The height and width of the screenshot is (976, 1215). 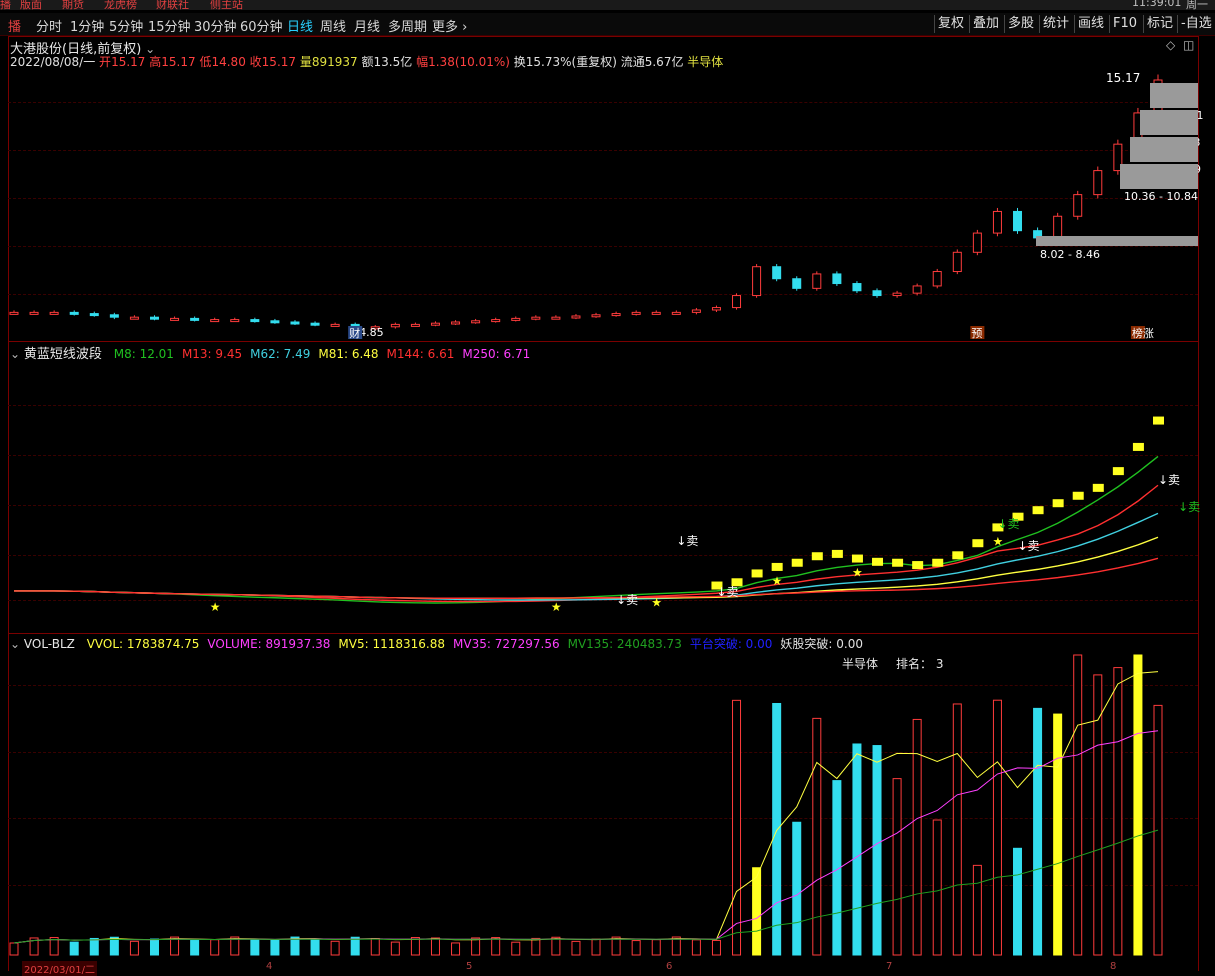 What do you see at coordinates (1161, 196) in the screenshot?
I see `chip-range-label: 10.36 - 10.84` at bounding box center [1161, 196].